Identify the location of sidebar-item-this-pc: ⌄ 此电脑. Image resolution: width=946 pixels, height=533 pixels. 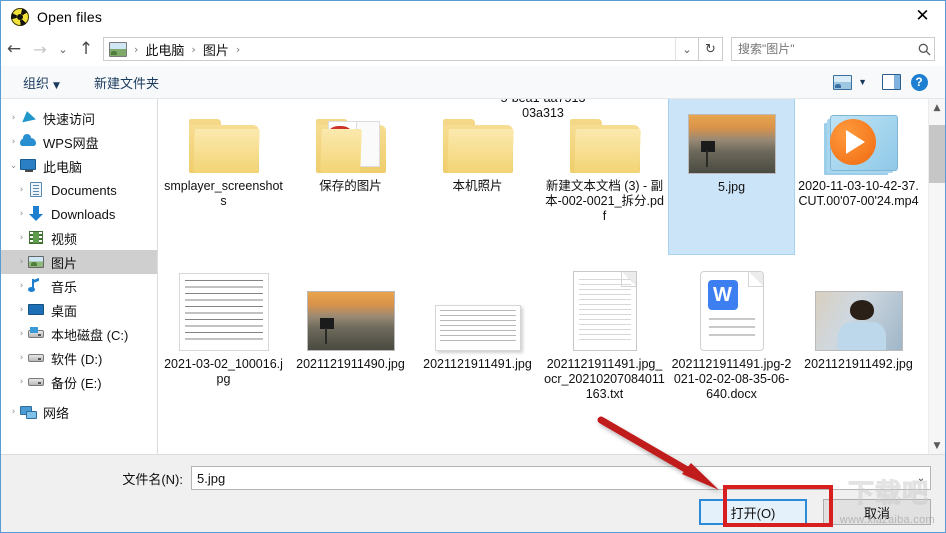
(79, 166).